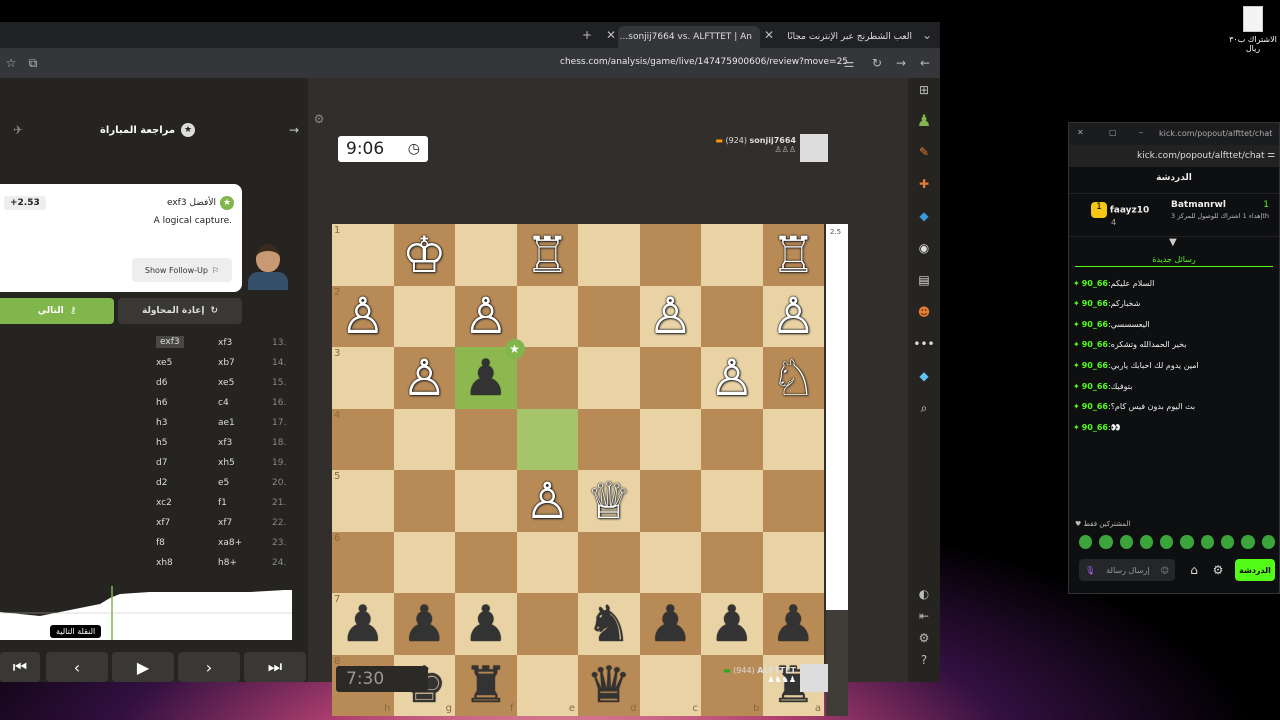  What do you see at coordinates (924, 248) in the screenshot?
I see `watch-icon: ◉` at bounding box center [924, 248].